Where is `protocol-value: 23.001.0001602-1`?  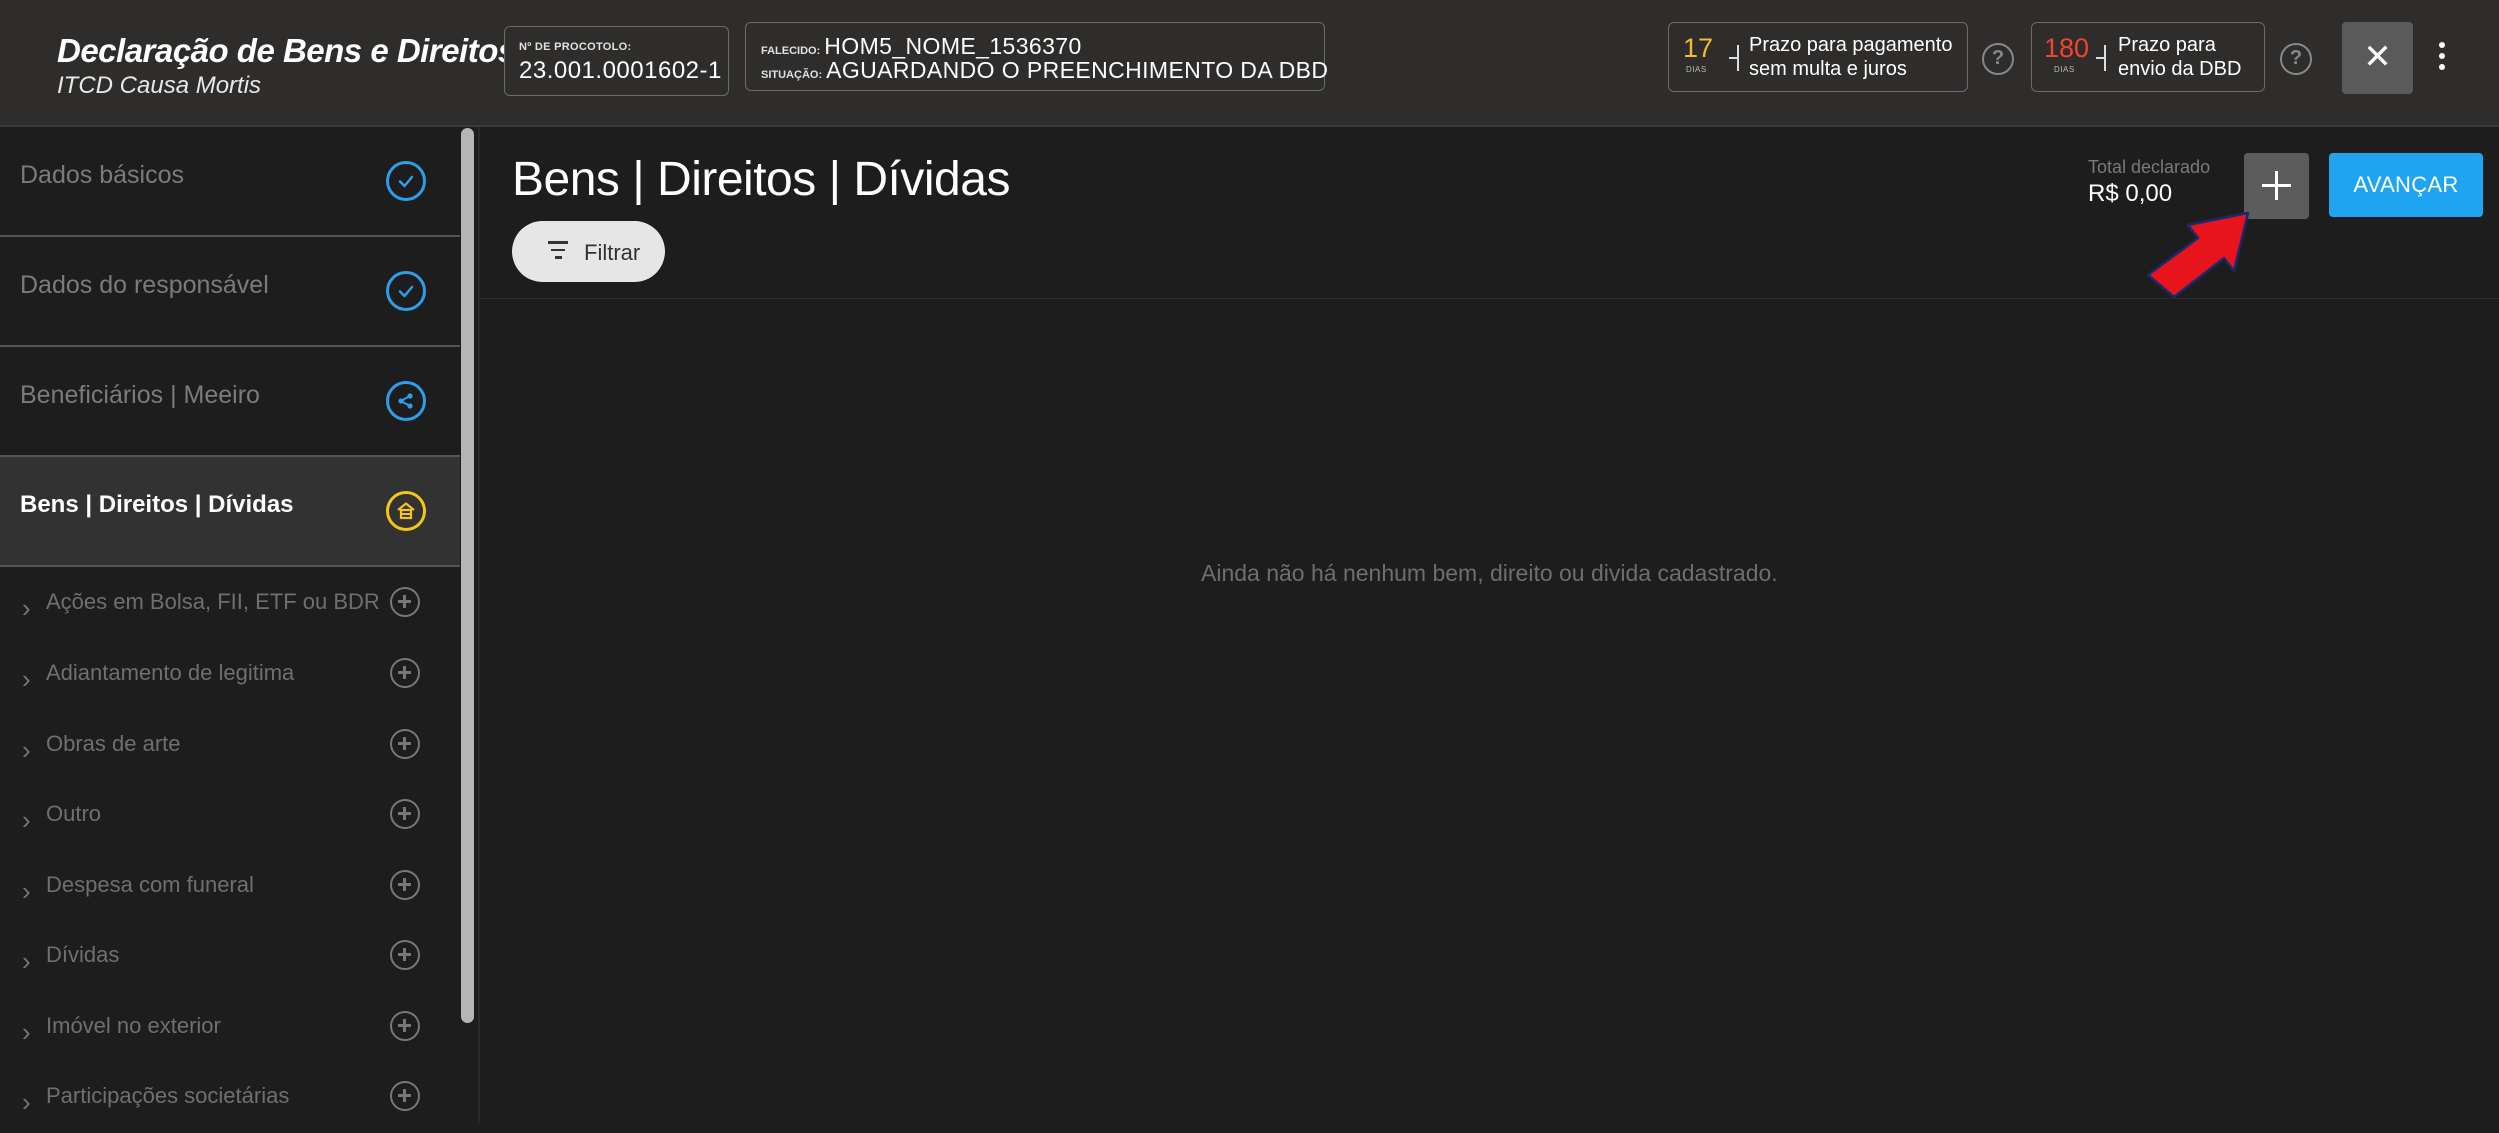
protocol-value: 23.001.0001602-1 is located at coordinates (620, 70).